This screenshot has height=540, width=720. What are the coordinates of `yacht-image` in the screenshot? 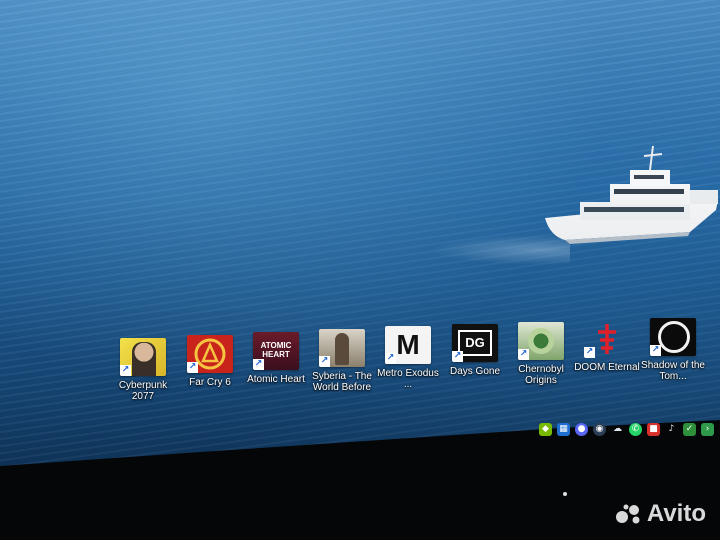 It's located at (631, 194).